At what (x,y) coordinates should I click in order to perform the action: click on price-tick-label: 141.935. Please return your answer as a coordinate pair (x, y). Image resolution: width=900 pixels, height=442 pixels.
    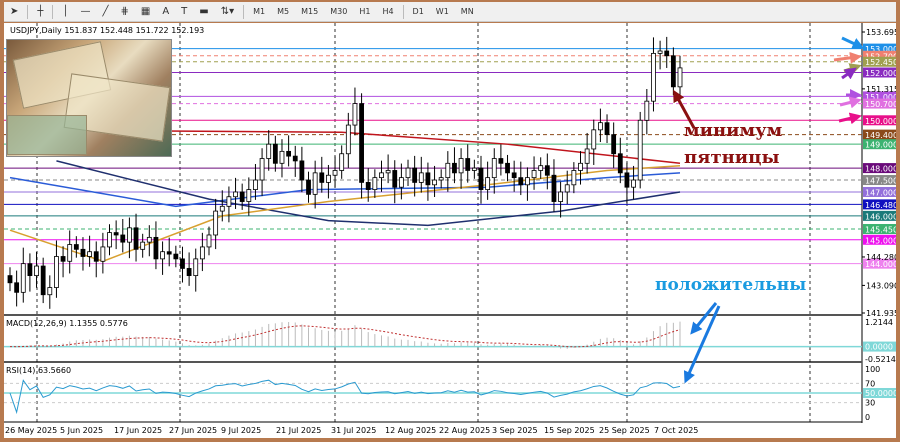
    Looking at the image, I should click on (881, 313).